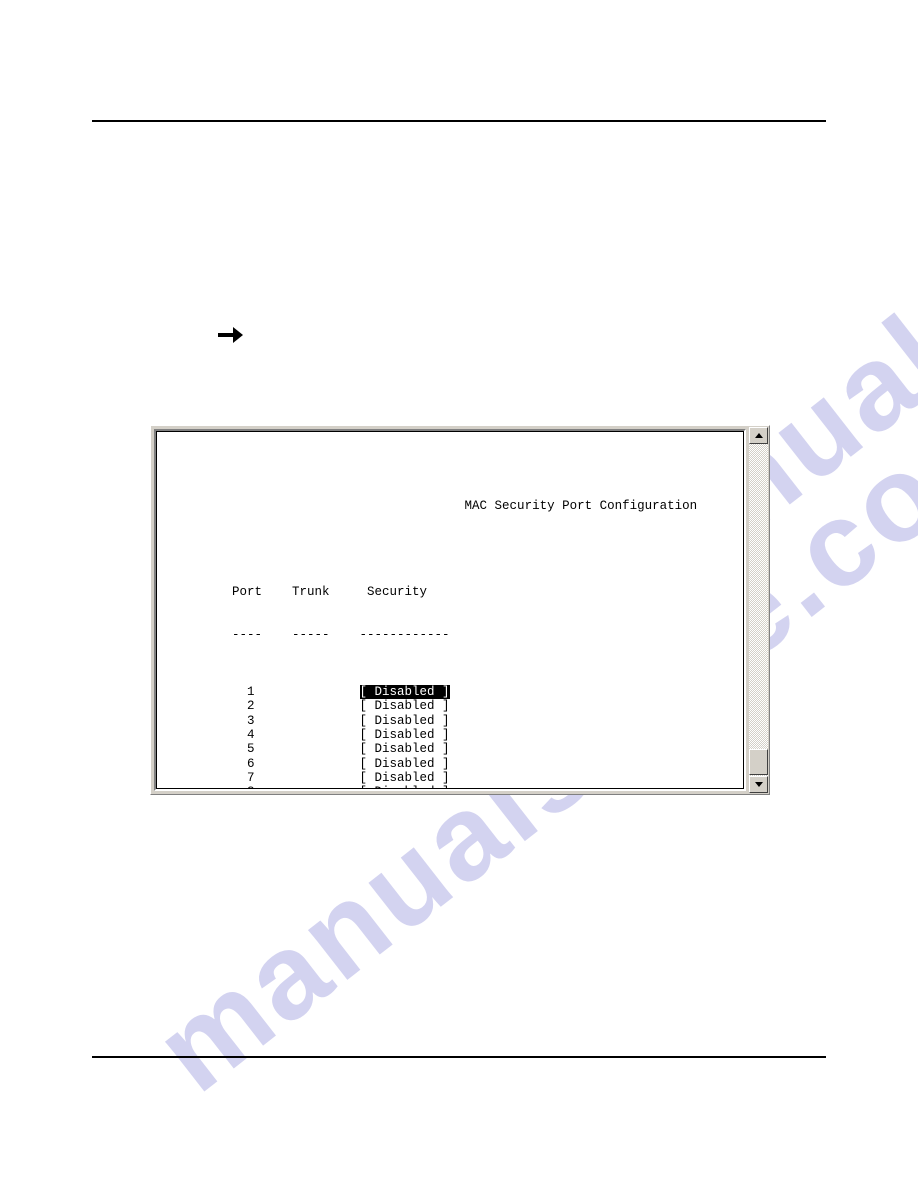 This screenshot has height=1188, width=918. I want to click on arrow-right-icon, so click(231, 335).